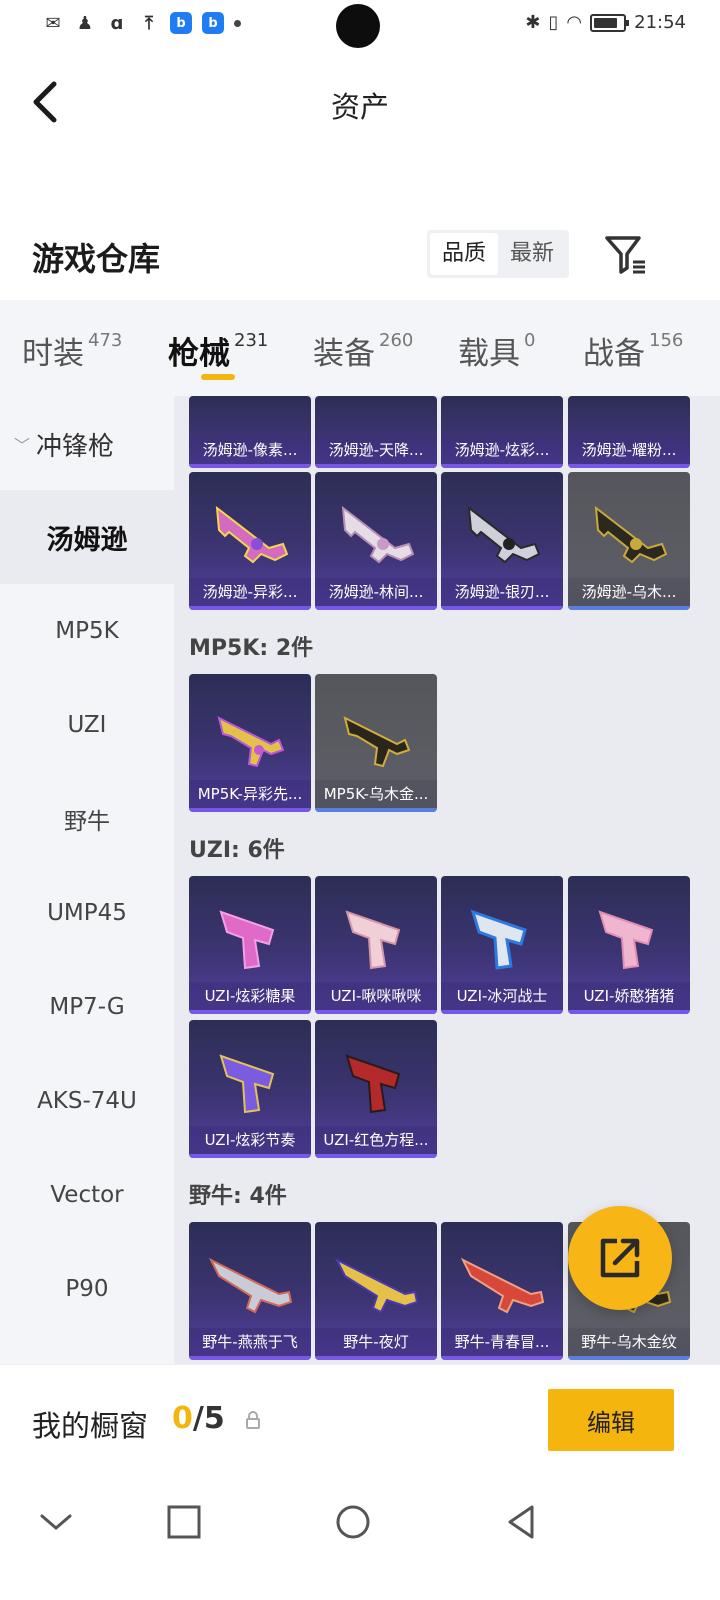 The height and width of the screenshot is (1600, 720). What do you see at coordinates (87, 913) in the screenshot?
I see `sidebar-item-ump45: UMP45` at bounding box center [87, 913].